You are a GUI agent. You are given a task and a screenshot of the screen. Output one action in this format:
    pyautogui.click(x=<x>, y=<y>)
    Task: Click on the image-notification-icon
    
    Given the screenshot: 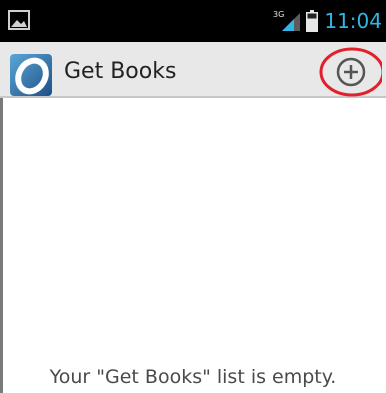 What is the action you would take?
    pyautogui.click(x=19, y=20)
    